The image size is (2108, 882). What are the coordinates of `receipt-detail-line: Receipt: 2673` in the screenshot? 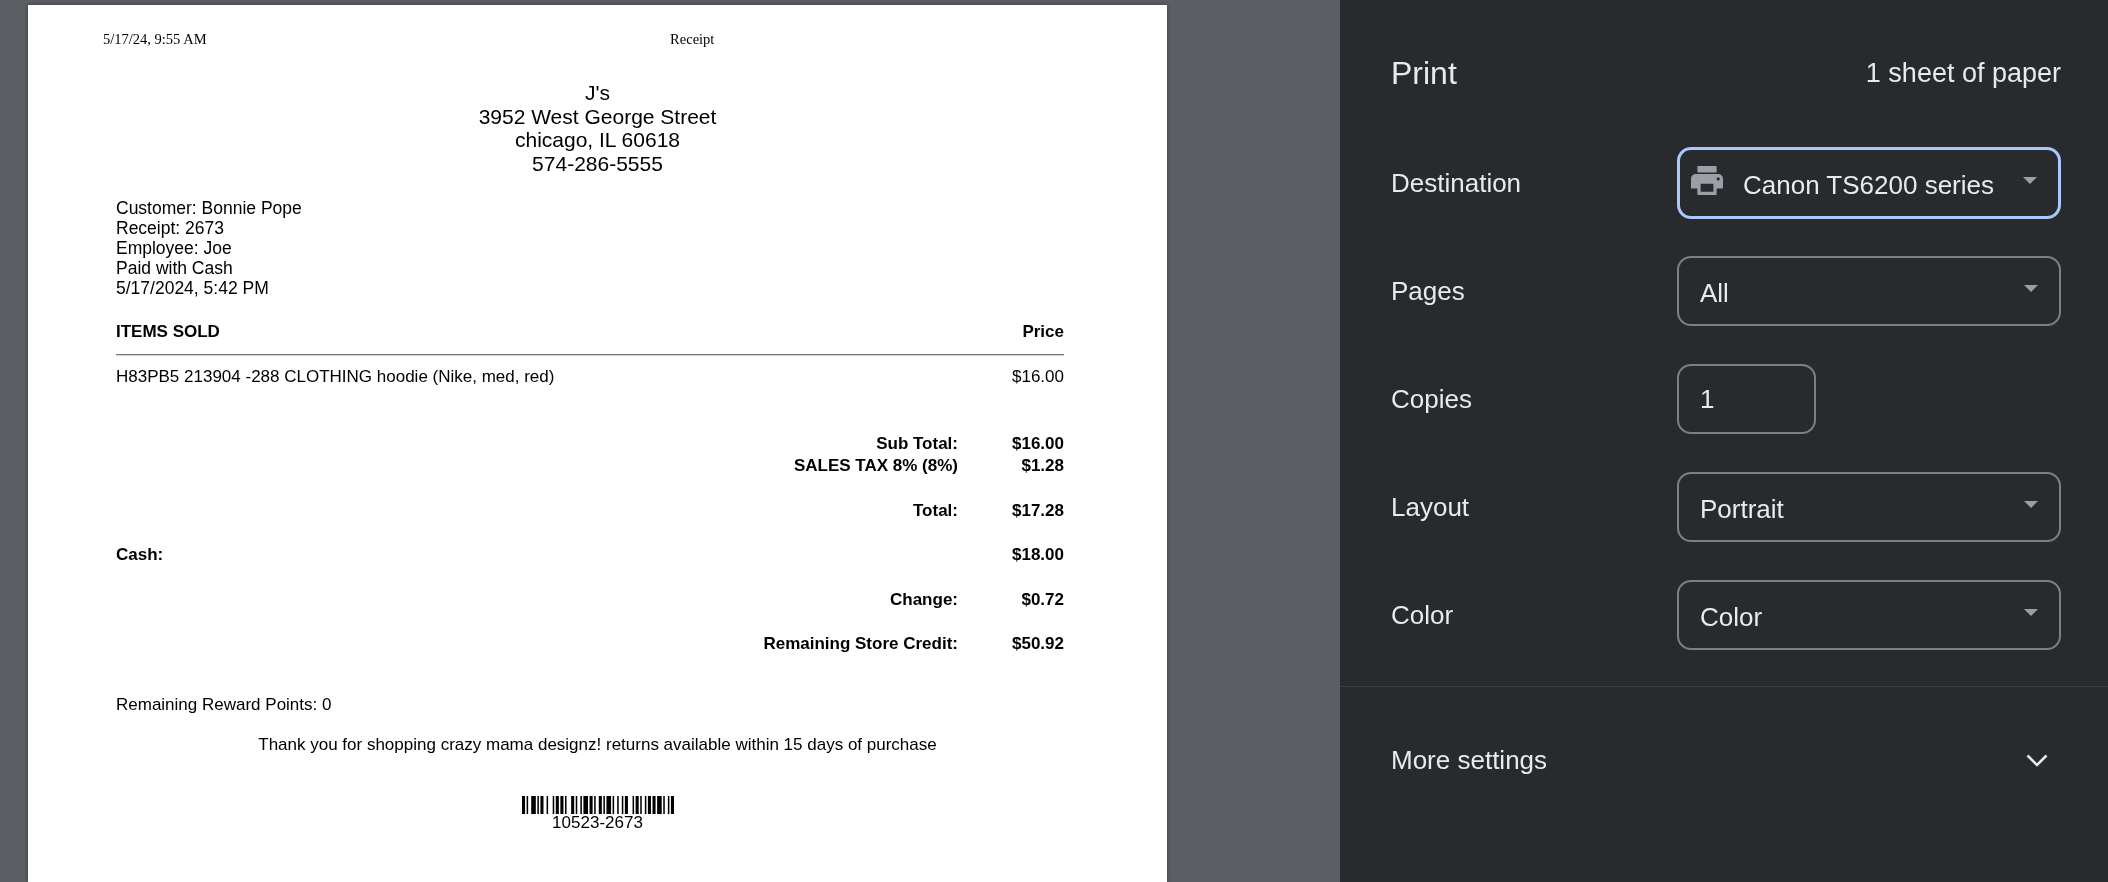 It's located at (170, 228).